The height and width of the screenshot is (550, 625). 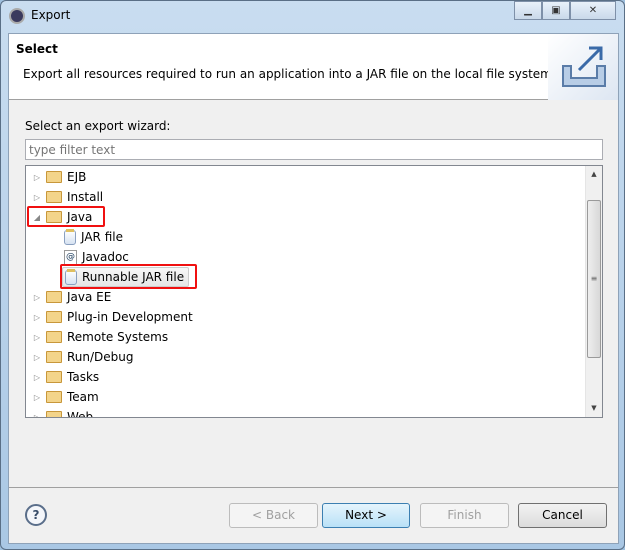 I want to click on tree-item: ▷ EJB, so click(x=59, y=177).